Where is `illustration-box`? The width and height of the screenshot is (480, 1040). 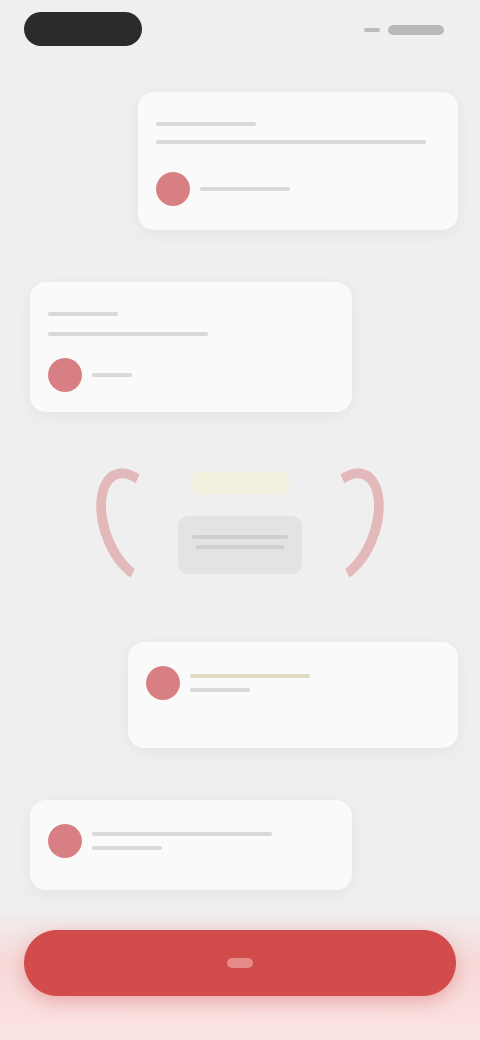
illustration-box is located at coordinates (240, 545).